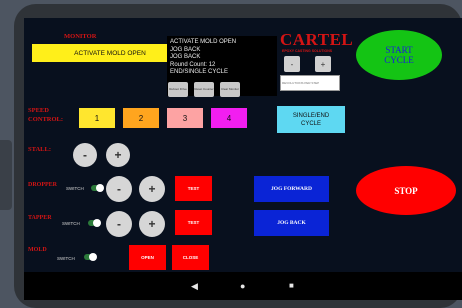 The image size is (462, 308). What do you see at coordinates (406, 190) in the screenshot?
I see `stop-button: STOP` at bounding box center [406, 190].